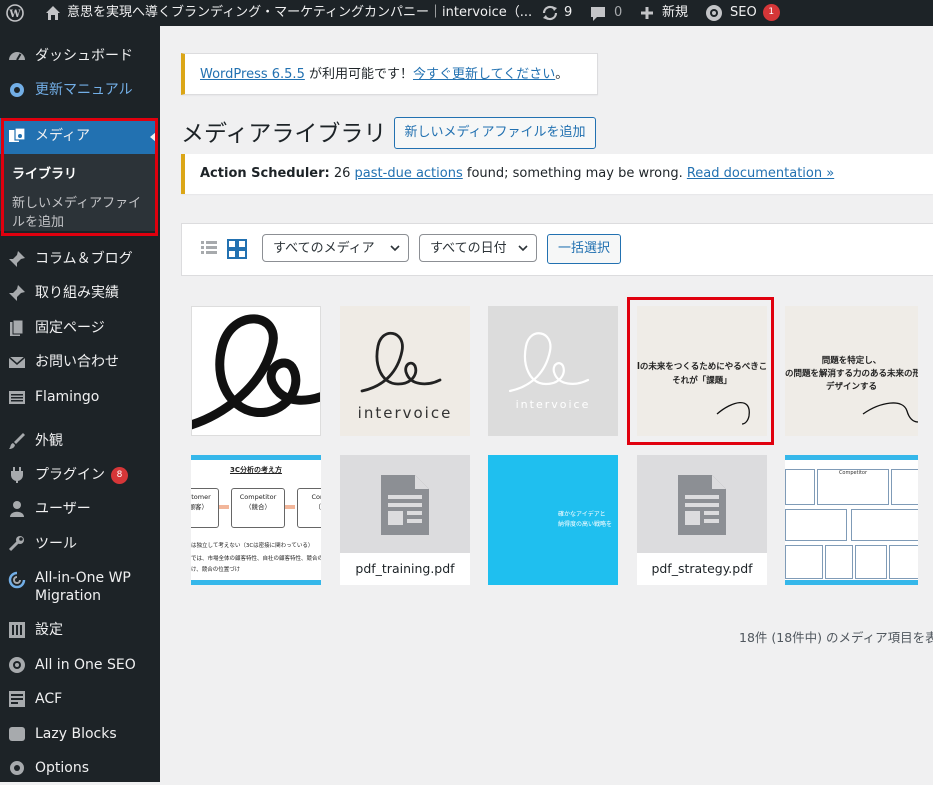  Describe the element at coordinates (342, 173) in the screenshot. I see `scheduler-count: 26` at that location.